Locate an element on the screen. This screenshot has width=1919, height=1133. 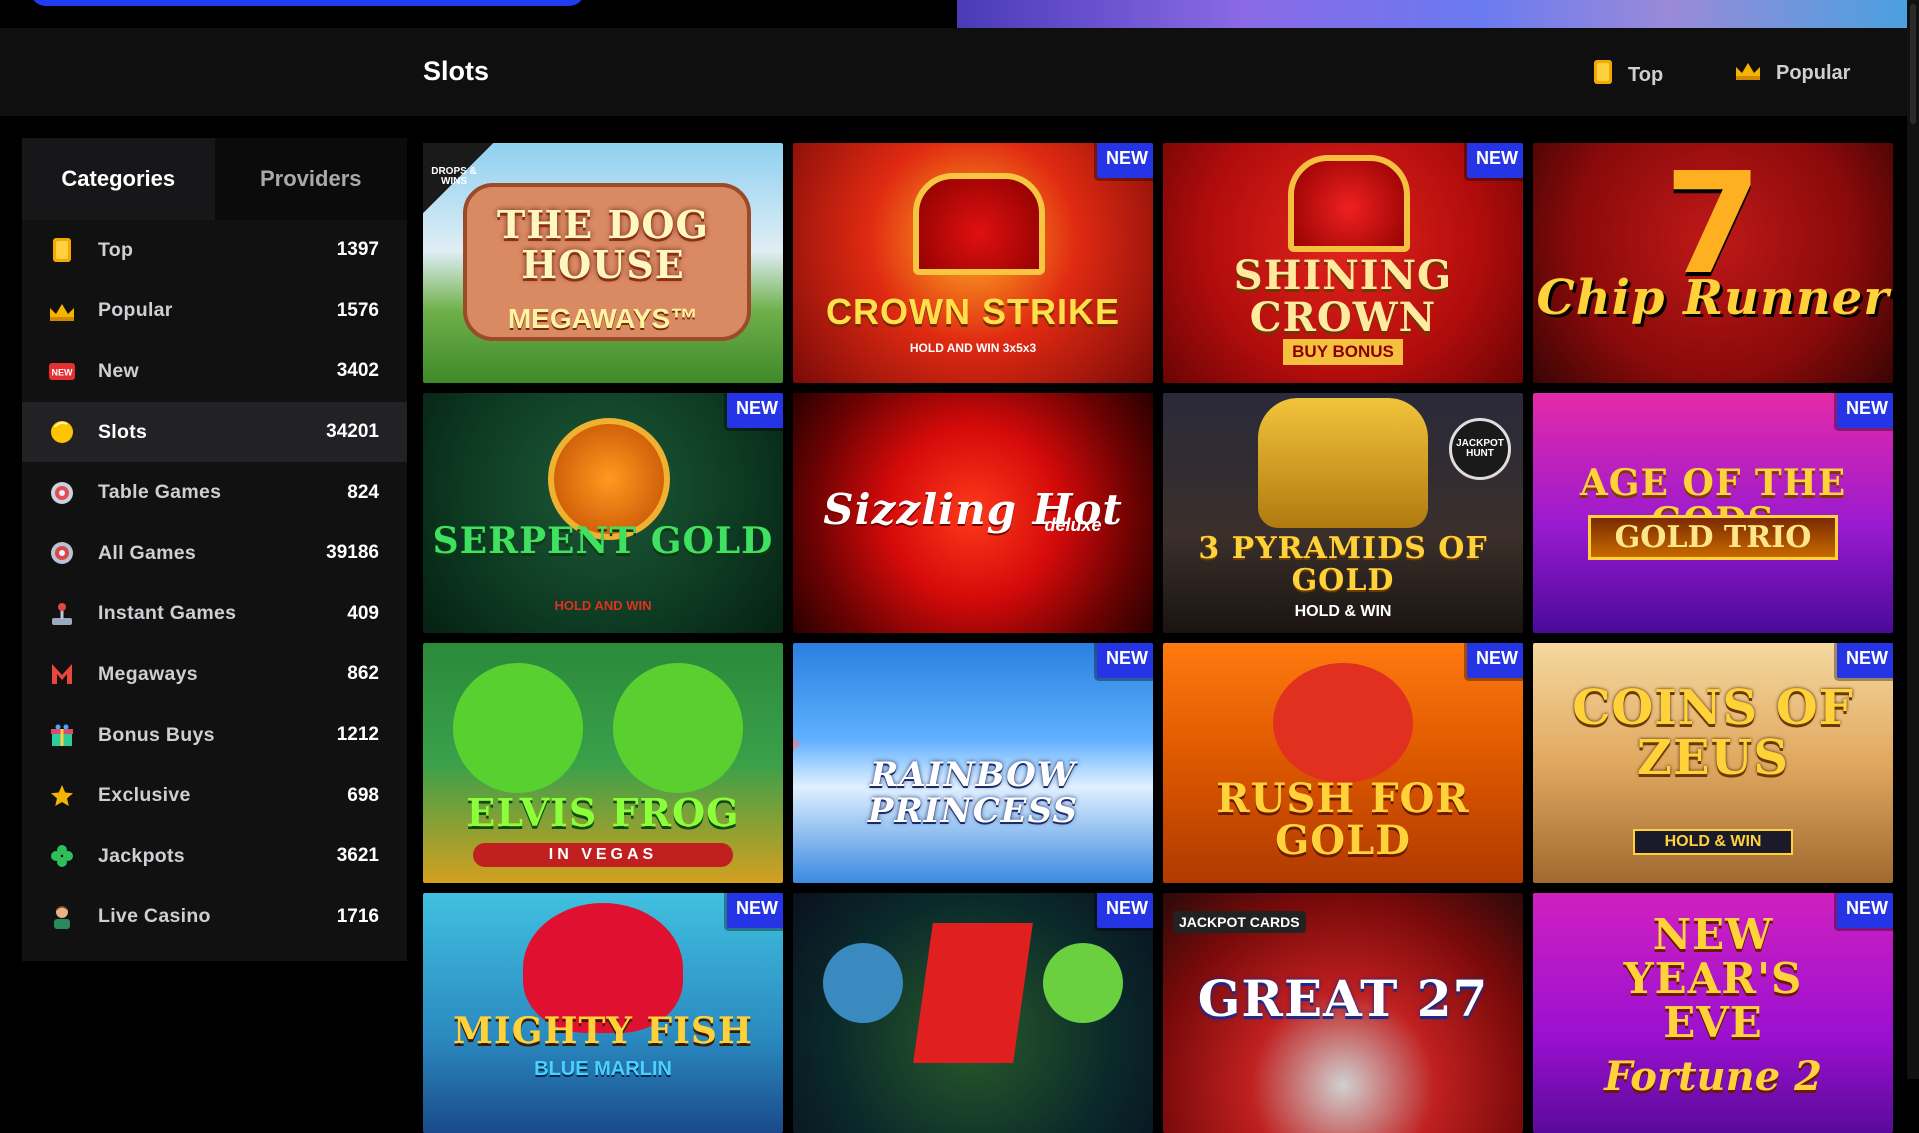
game-title: ELVIS FROG is located at coordinates (603, 812).